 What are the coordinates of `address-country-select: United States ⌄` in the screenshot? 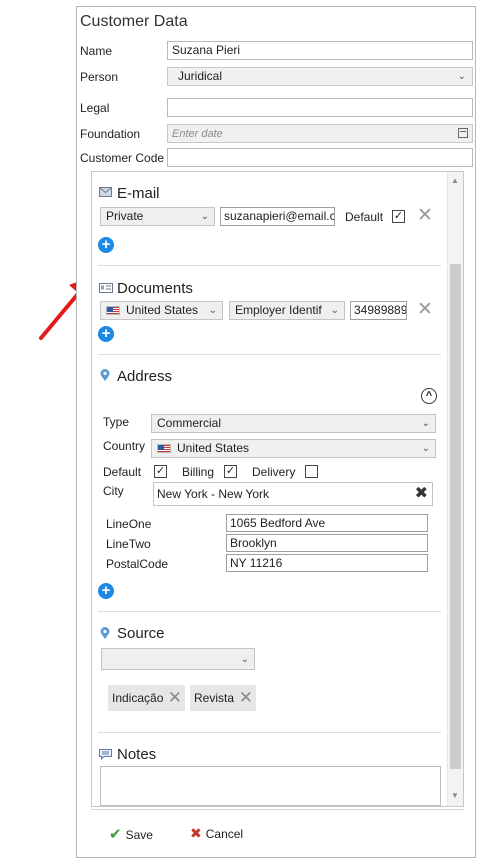 It's located at (293, 448).